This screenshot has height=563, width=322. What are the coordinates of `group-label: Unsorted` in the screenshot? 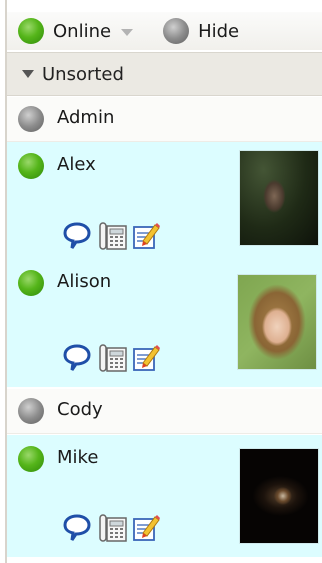 It's located at (83, 74).